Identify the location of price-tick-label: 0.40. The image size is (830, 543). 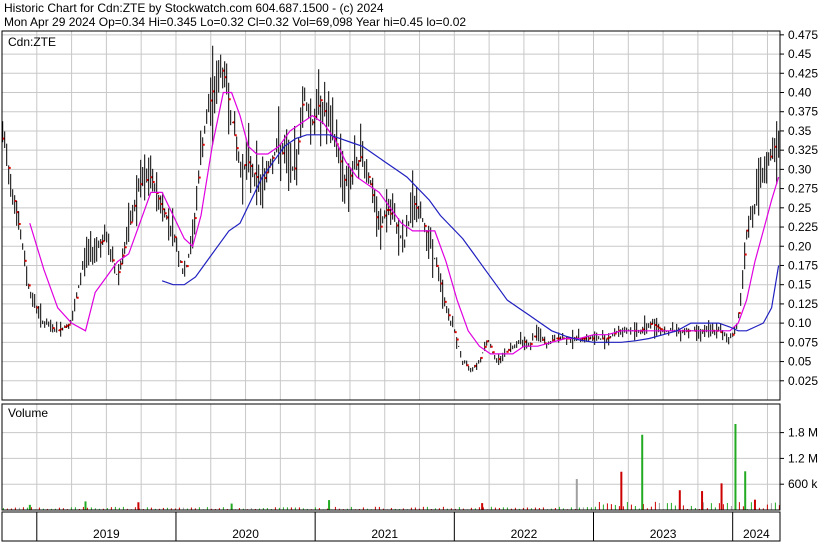
(800, 93).